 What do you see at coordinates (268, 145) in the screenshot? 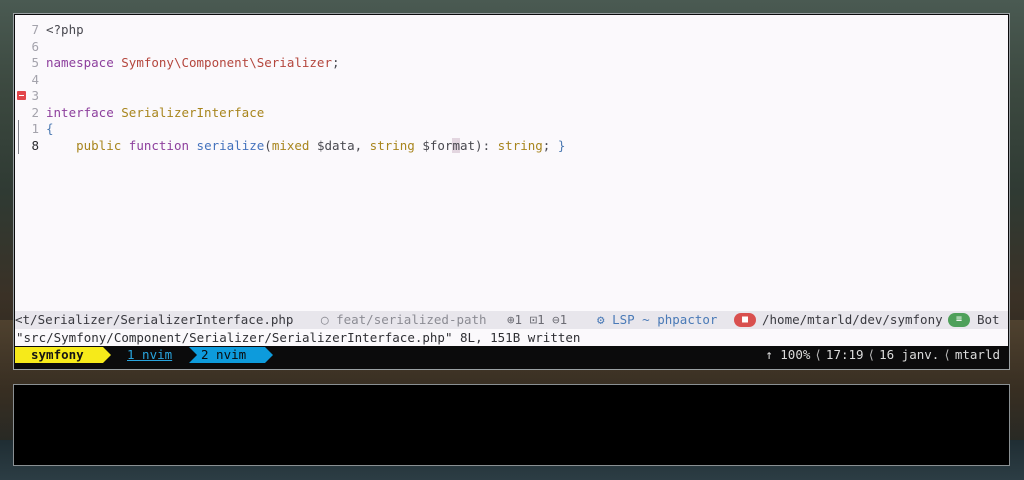
I see `code-token: (` at bounding box center [268, 145].